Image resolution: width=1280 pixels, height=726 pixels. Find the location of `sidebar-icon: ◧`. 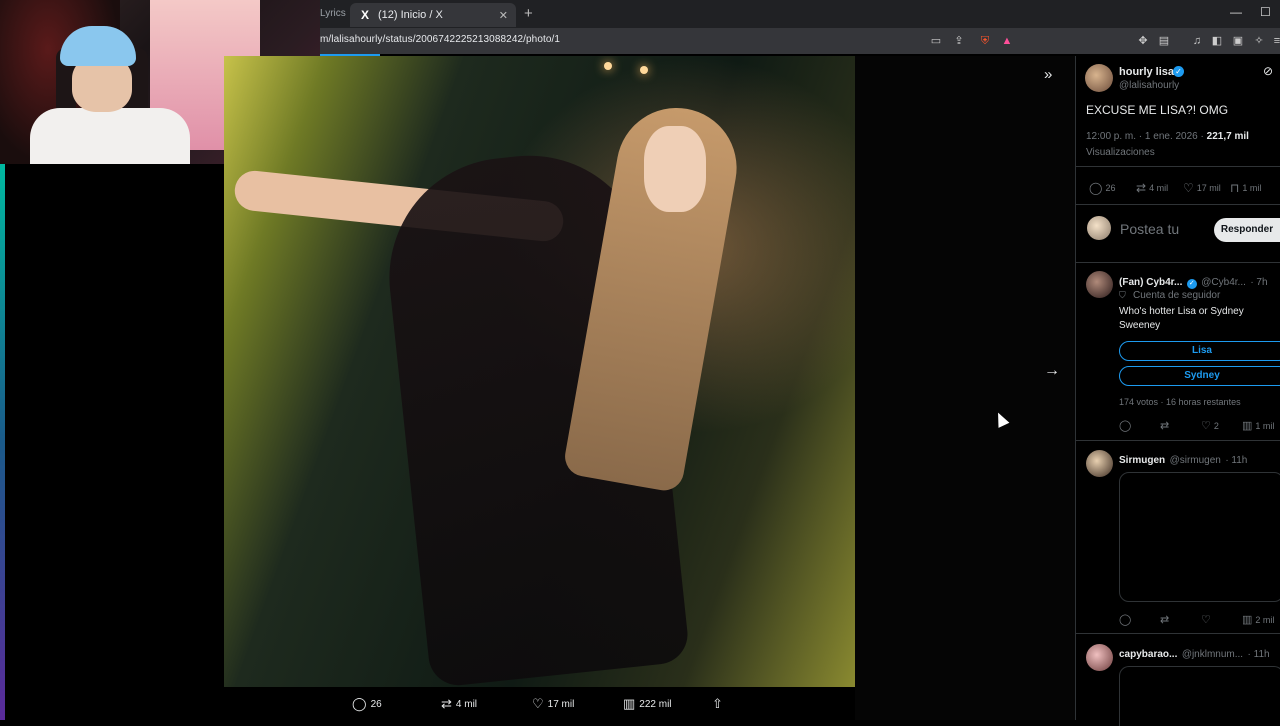

sidebar-icon: ◧ is located at coordinates (1217, 41).